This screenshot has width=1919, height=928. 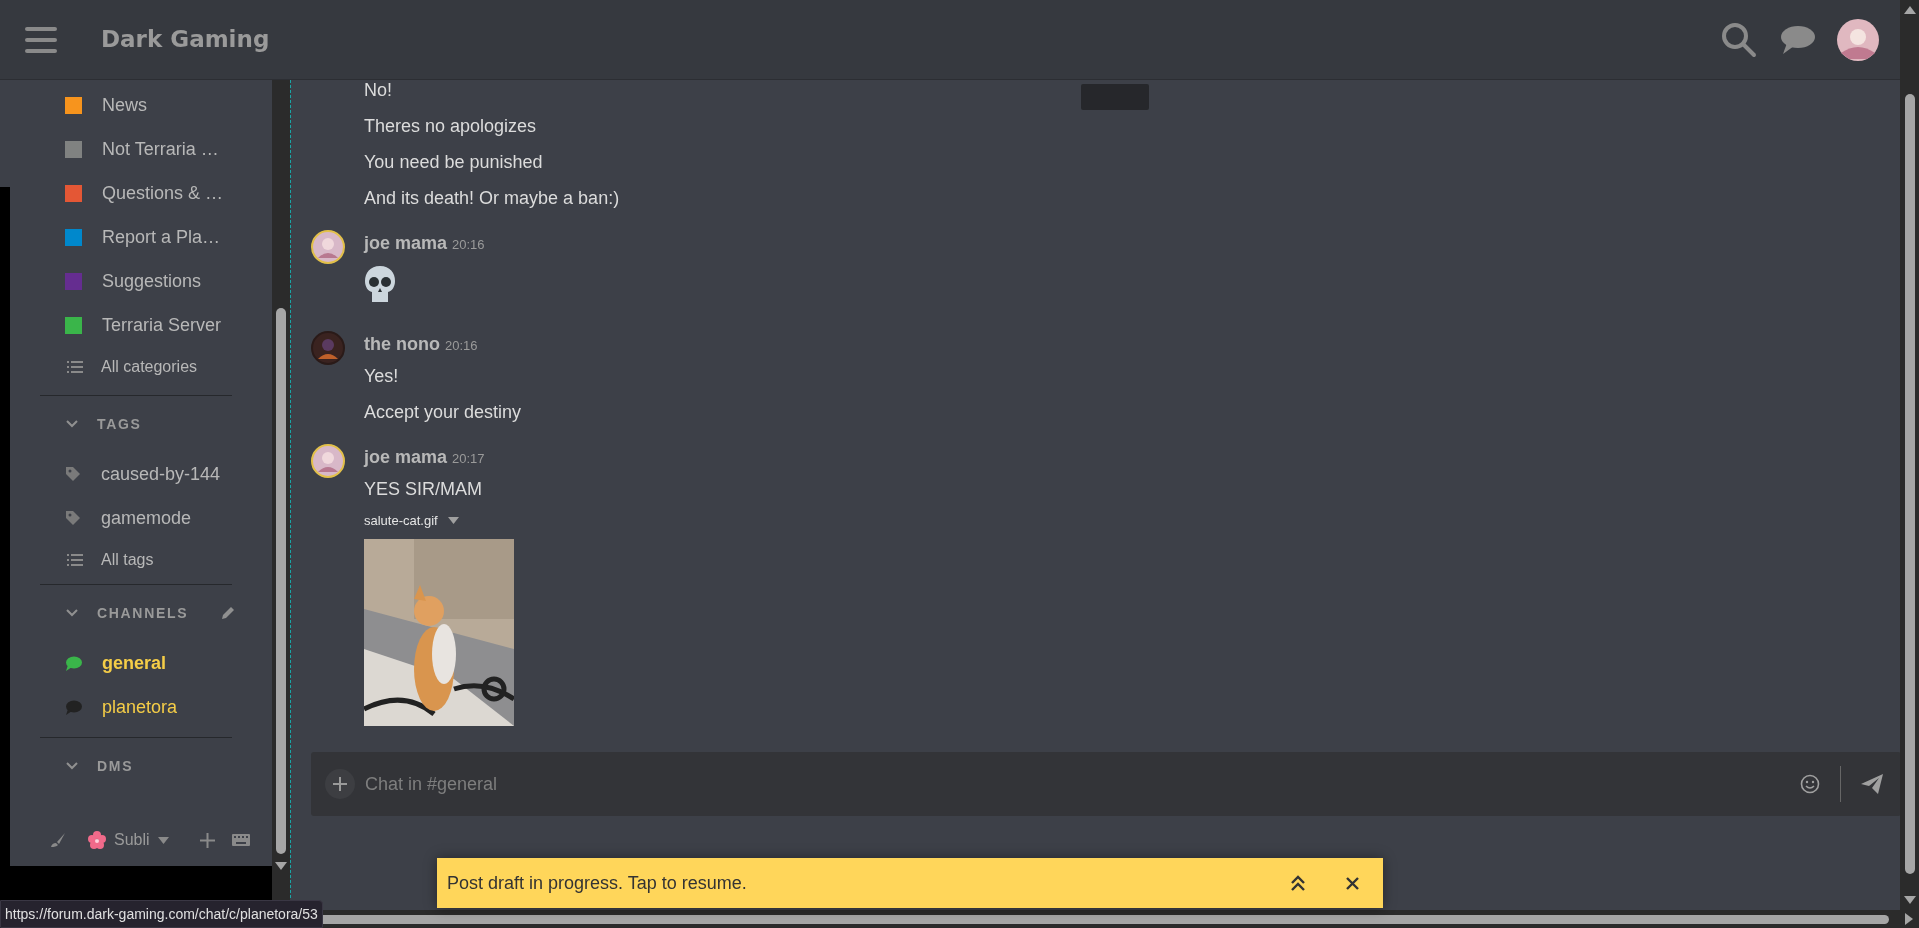 I want to click on brush-icon, so click(x=58, y=840).